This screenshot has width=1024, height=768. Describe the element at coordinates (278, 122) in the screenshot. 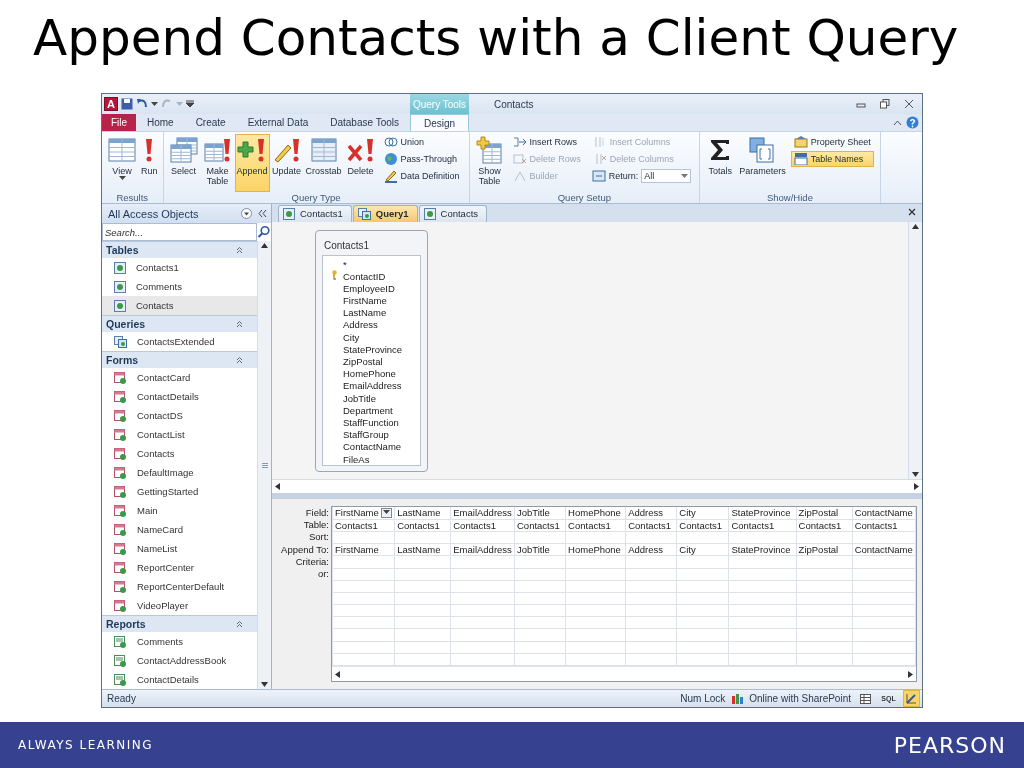

I see `ribbon-tab: External Data` at that location.